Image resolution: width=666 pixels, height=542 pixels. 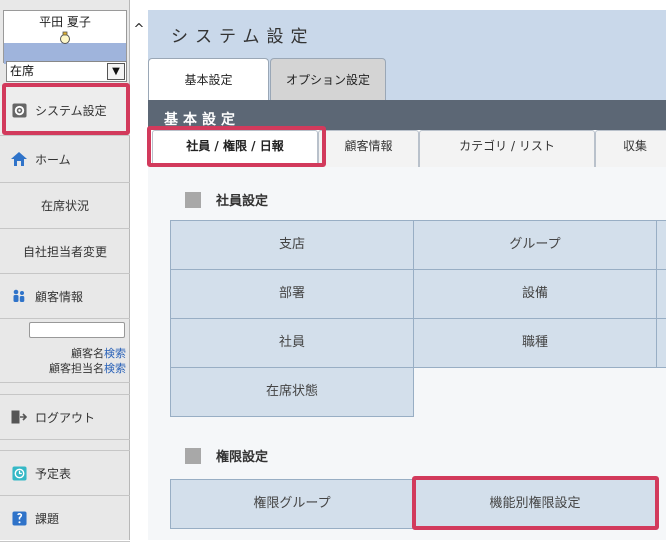 I want to click on chevron-up-icon: ^, so click(x=139, y=30).